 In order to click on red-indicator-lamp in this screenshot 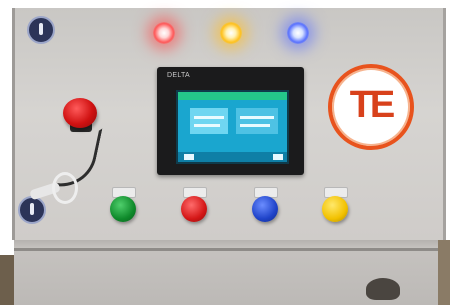, I will do `click(164, 33)`.